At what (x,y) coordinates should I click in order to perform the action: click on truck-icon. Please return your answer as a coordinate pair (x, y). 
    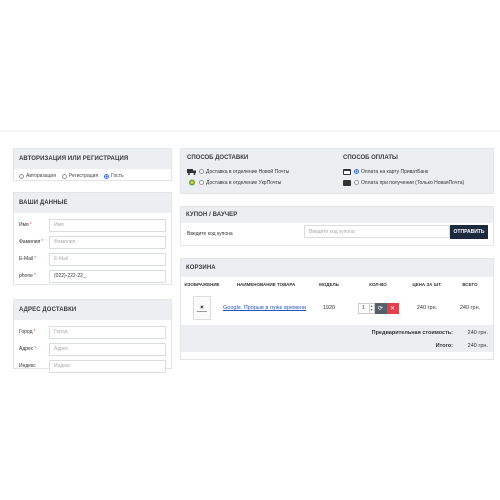
    Looking at the image, I should click on (191, 172).